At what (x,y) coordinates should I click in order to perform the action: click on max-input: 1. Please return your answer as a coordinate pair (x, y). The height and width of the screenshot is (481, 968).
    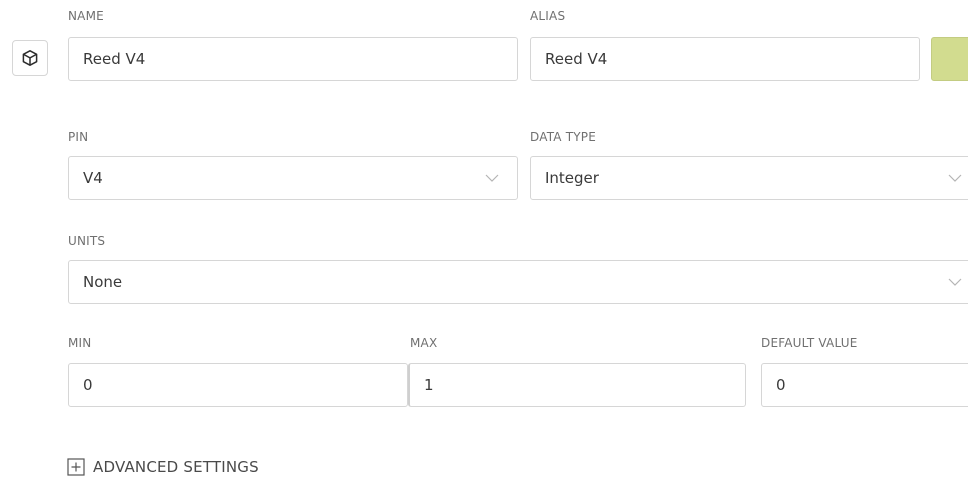
    Looking at the image, I should click on (577, 385).